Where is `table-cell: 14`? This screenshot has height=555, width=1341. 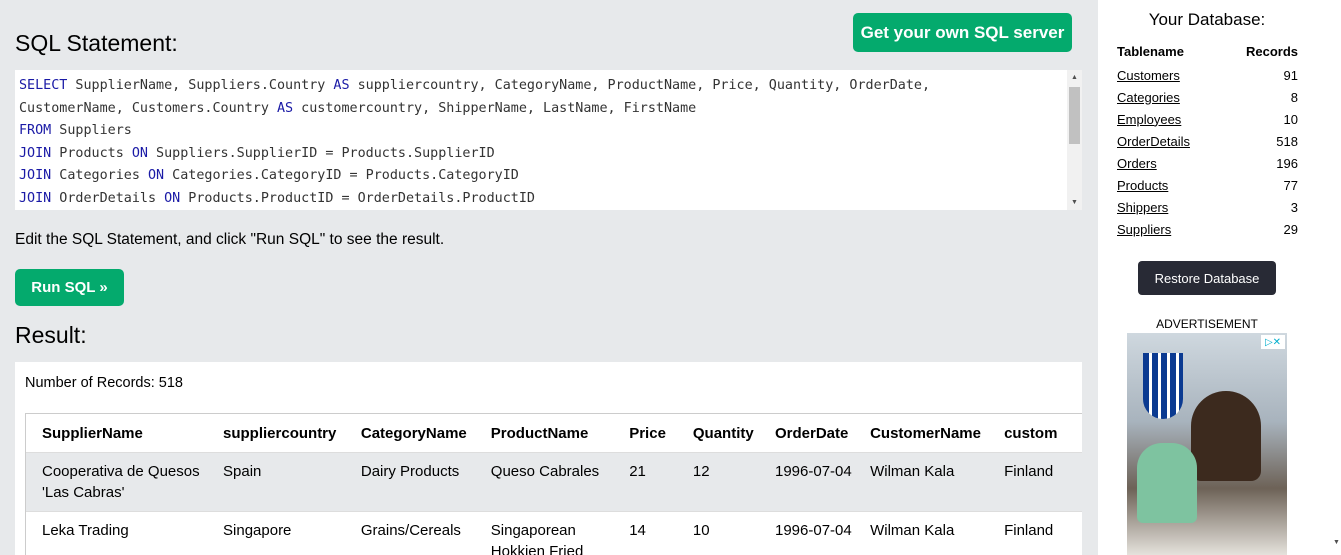 table-cell: 14 is located at coordinates (637, 530).